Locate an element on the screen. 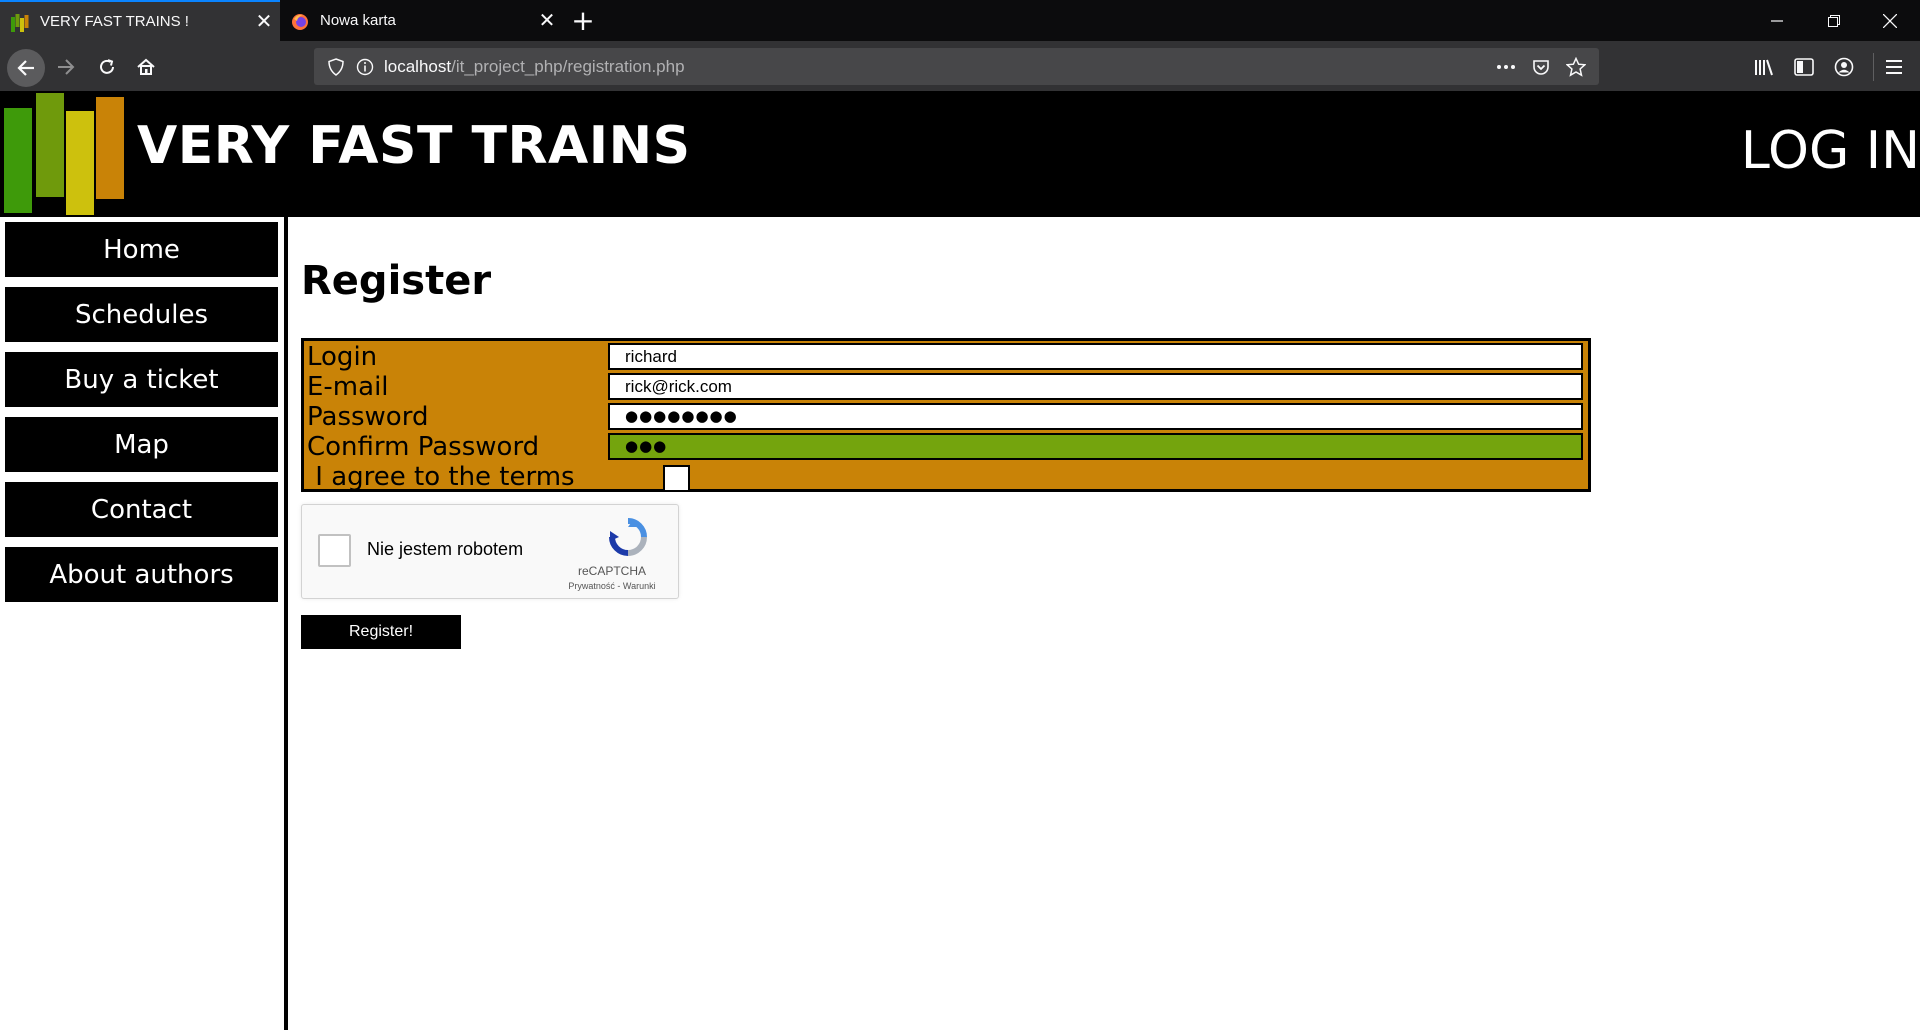 The width and height of the screenshot is (1920, 1030). sidebar-item-buy-ticket: Buy a ticket is located at coordinates (141, 379).